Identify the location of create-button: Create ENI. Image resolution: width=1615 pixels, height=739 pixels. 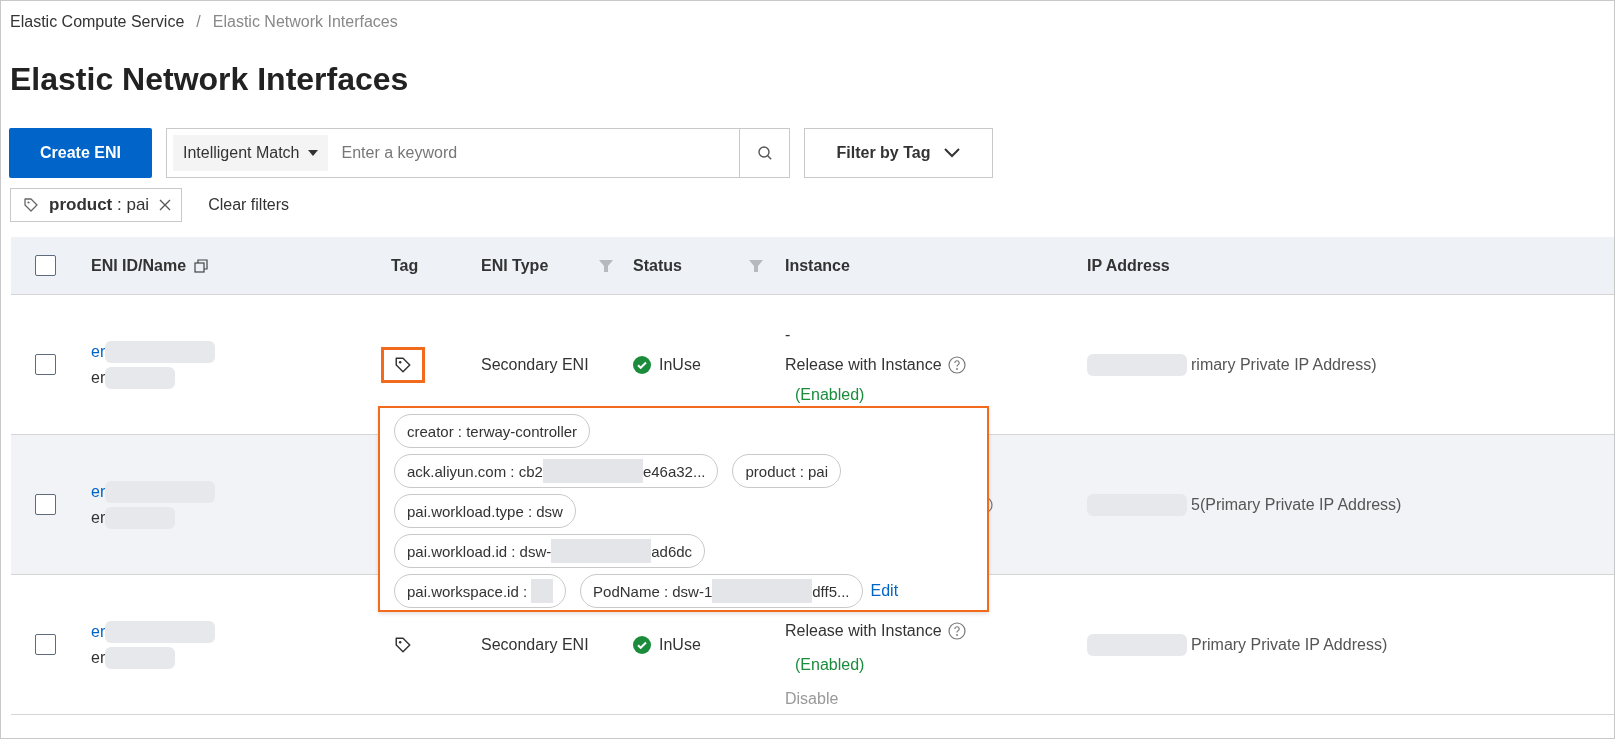
(80, 153).